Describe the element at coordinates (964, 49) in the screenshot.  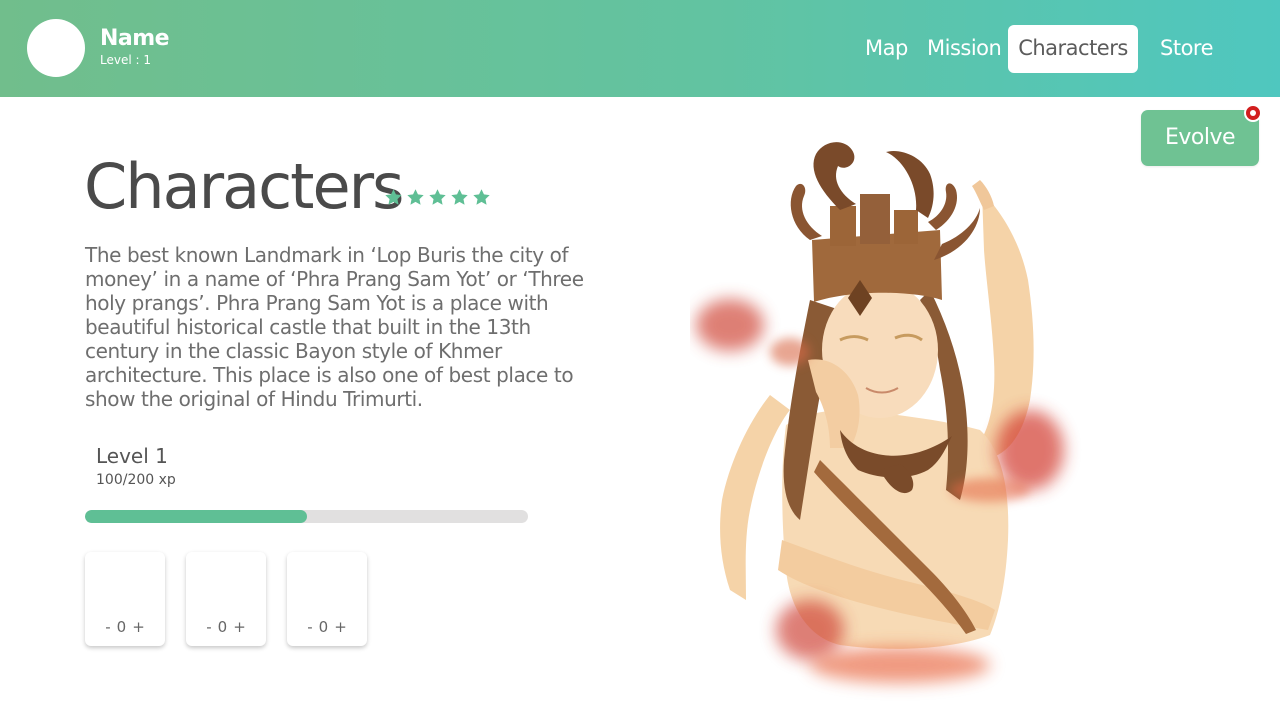
I see `nav-mission: Mission` at that location.